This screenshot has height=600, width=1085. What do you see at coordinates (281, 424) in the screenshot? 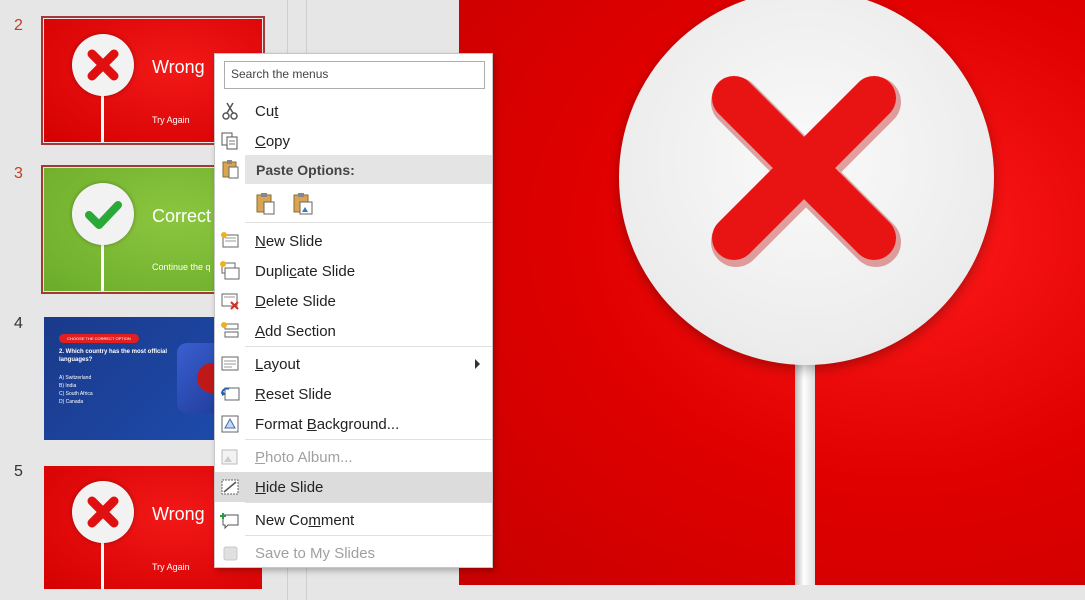
I see `label-part: Format` at bounding box center [281, 424].